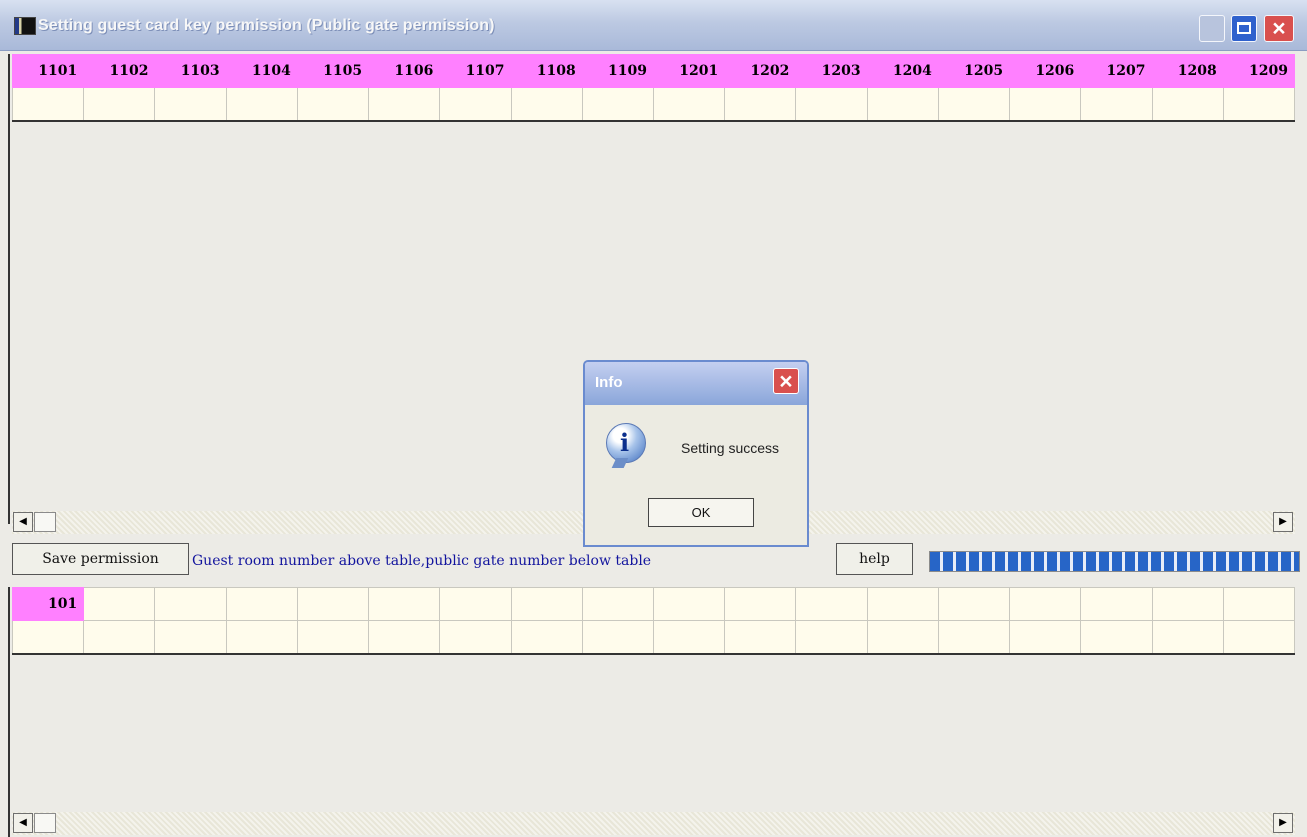  What do you see at coordinates (902, 71) in the screenshot?
I see `room-header-cell: 1204` at bounding box center [902, 71].